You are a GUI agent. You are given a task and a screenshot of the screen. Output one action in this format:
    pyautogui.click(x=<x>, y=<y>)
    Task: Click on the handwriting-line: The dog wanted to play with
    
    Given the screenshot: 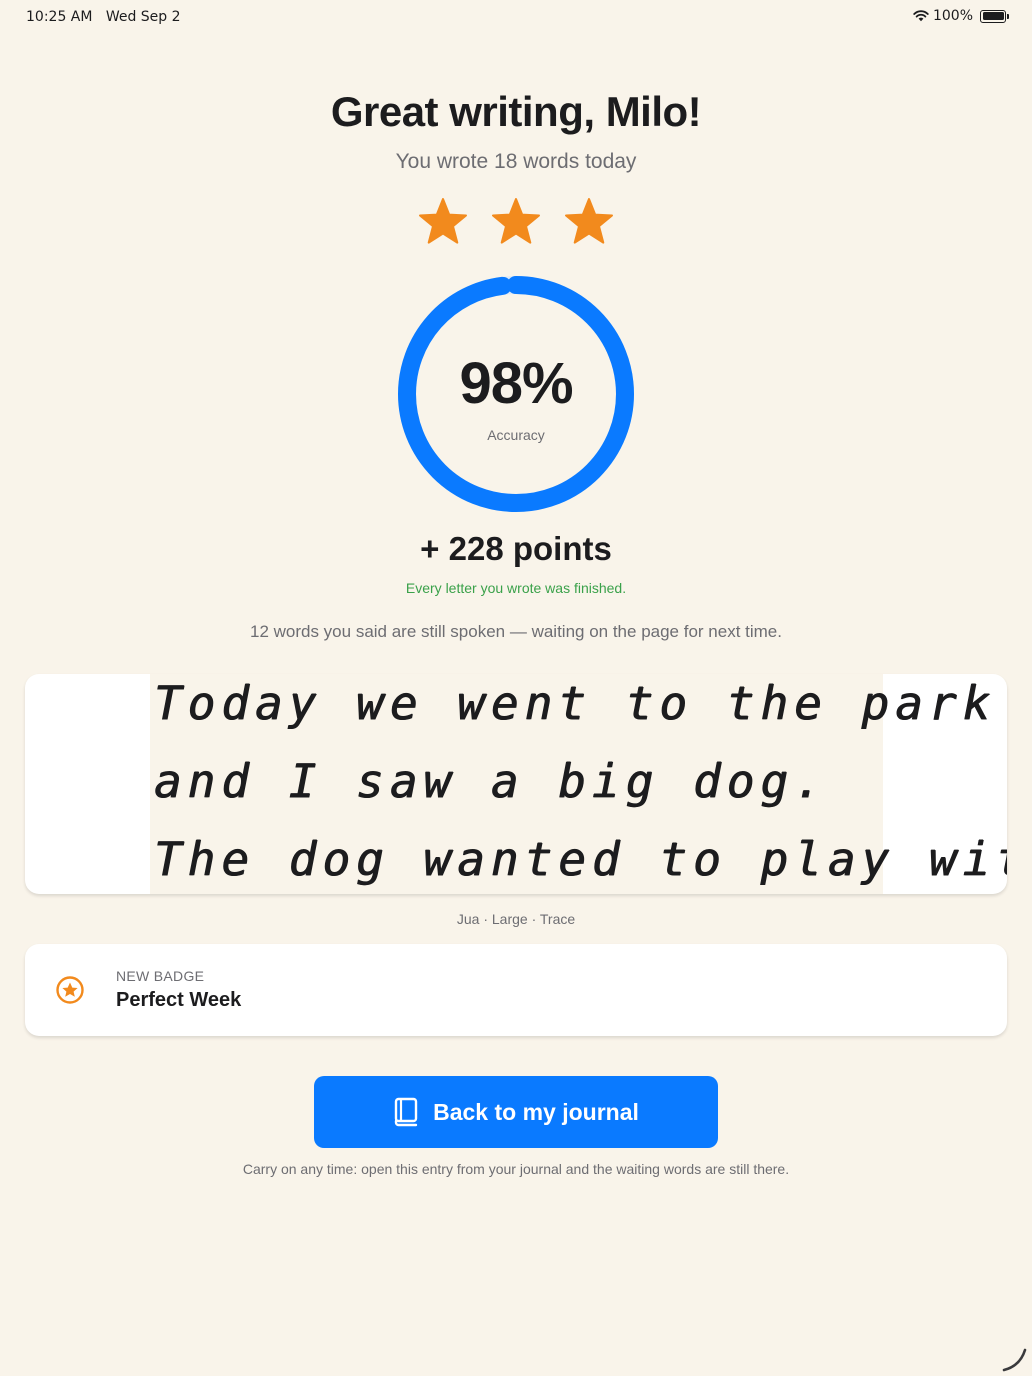 What is the action you would take?
    pyautogui.click(x=580, y=859)
    